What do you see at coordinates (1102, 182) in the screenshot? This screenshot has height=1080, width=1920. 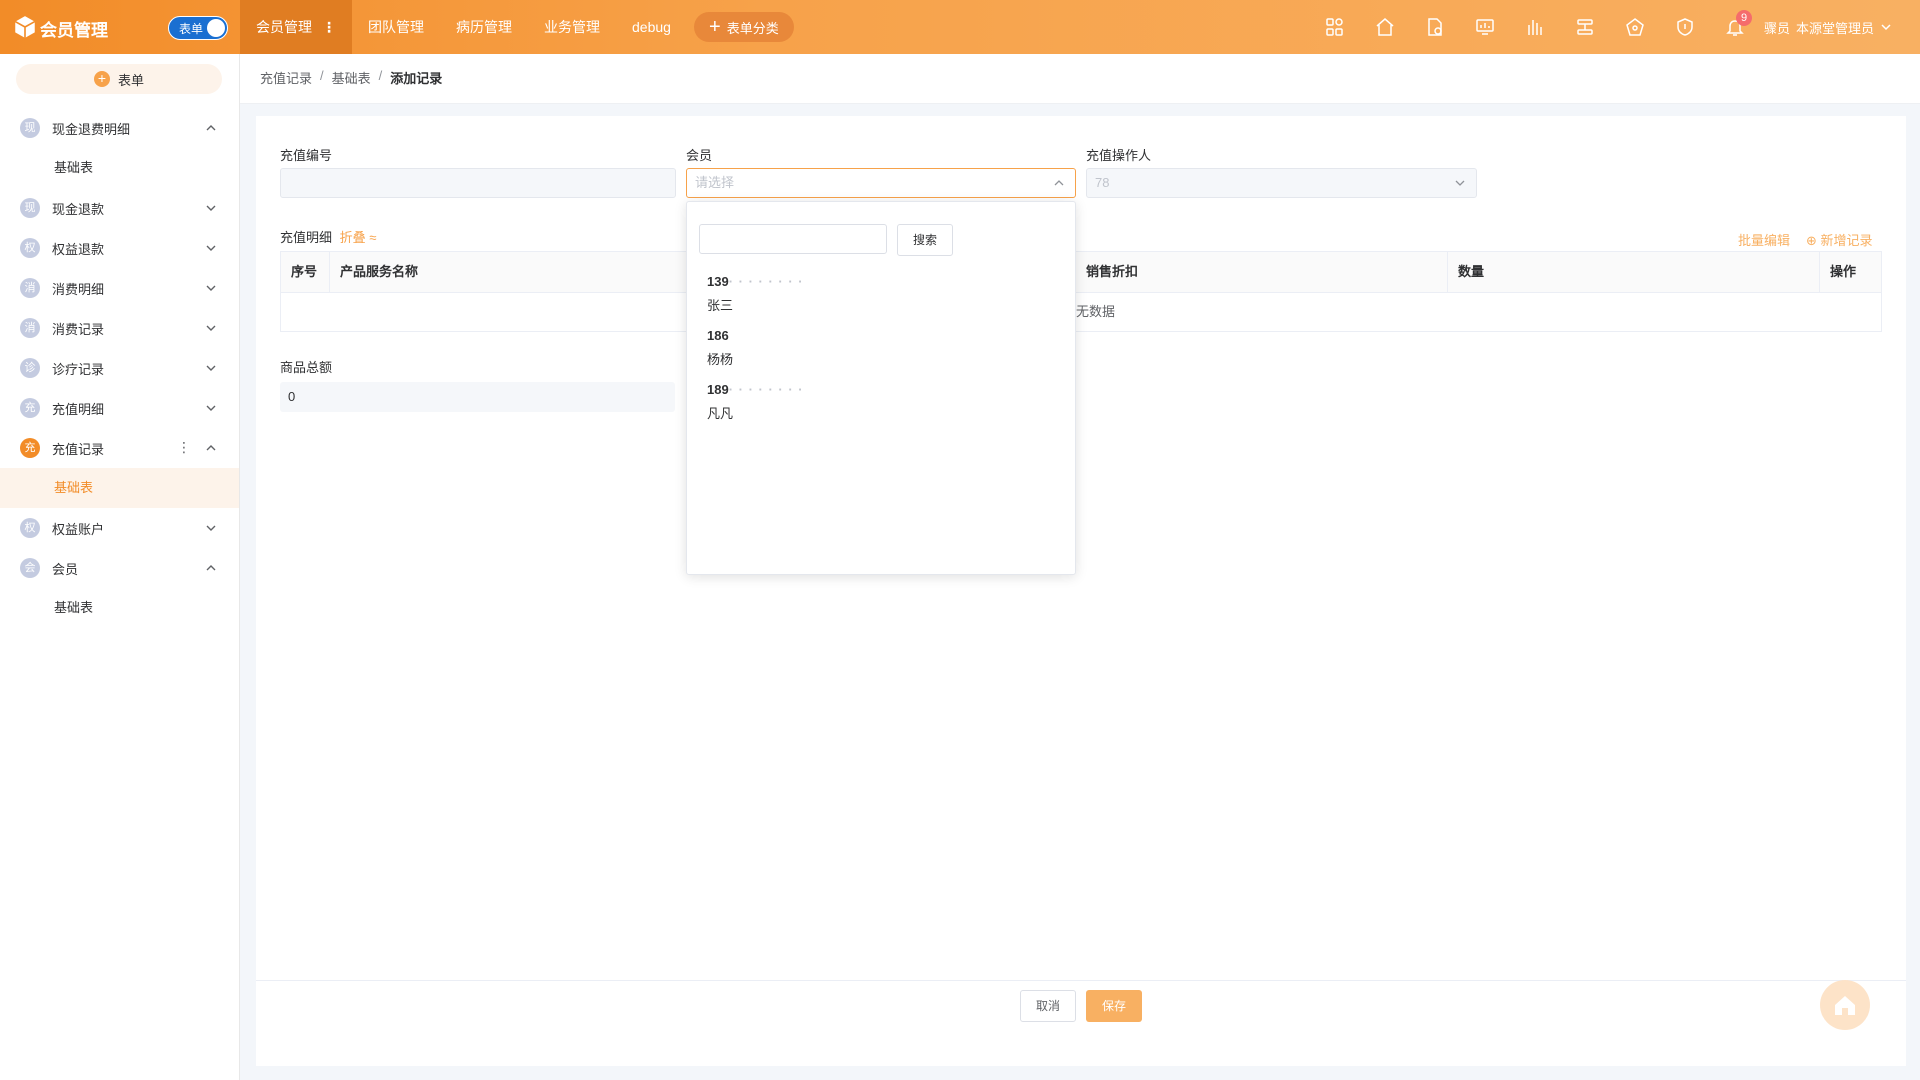 I see `operator-value: 78` at bounding box center [1102, 182].